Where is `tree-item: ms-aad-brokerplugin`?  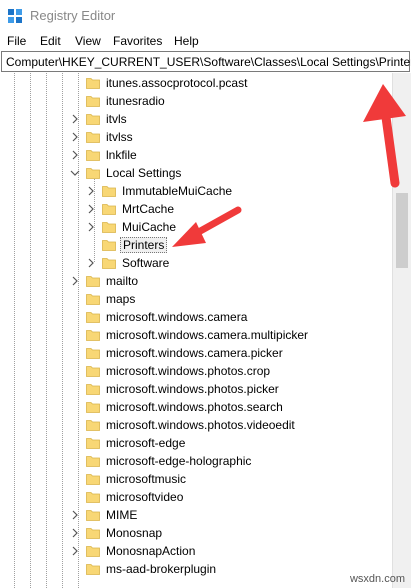 tree-item: ms-aad-brokerplugin is located at coordinates (231, 569).